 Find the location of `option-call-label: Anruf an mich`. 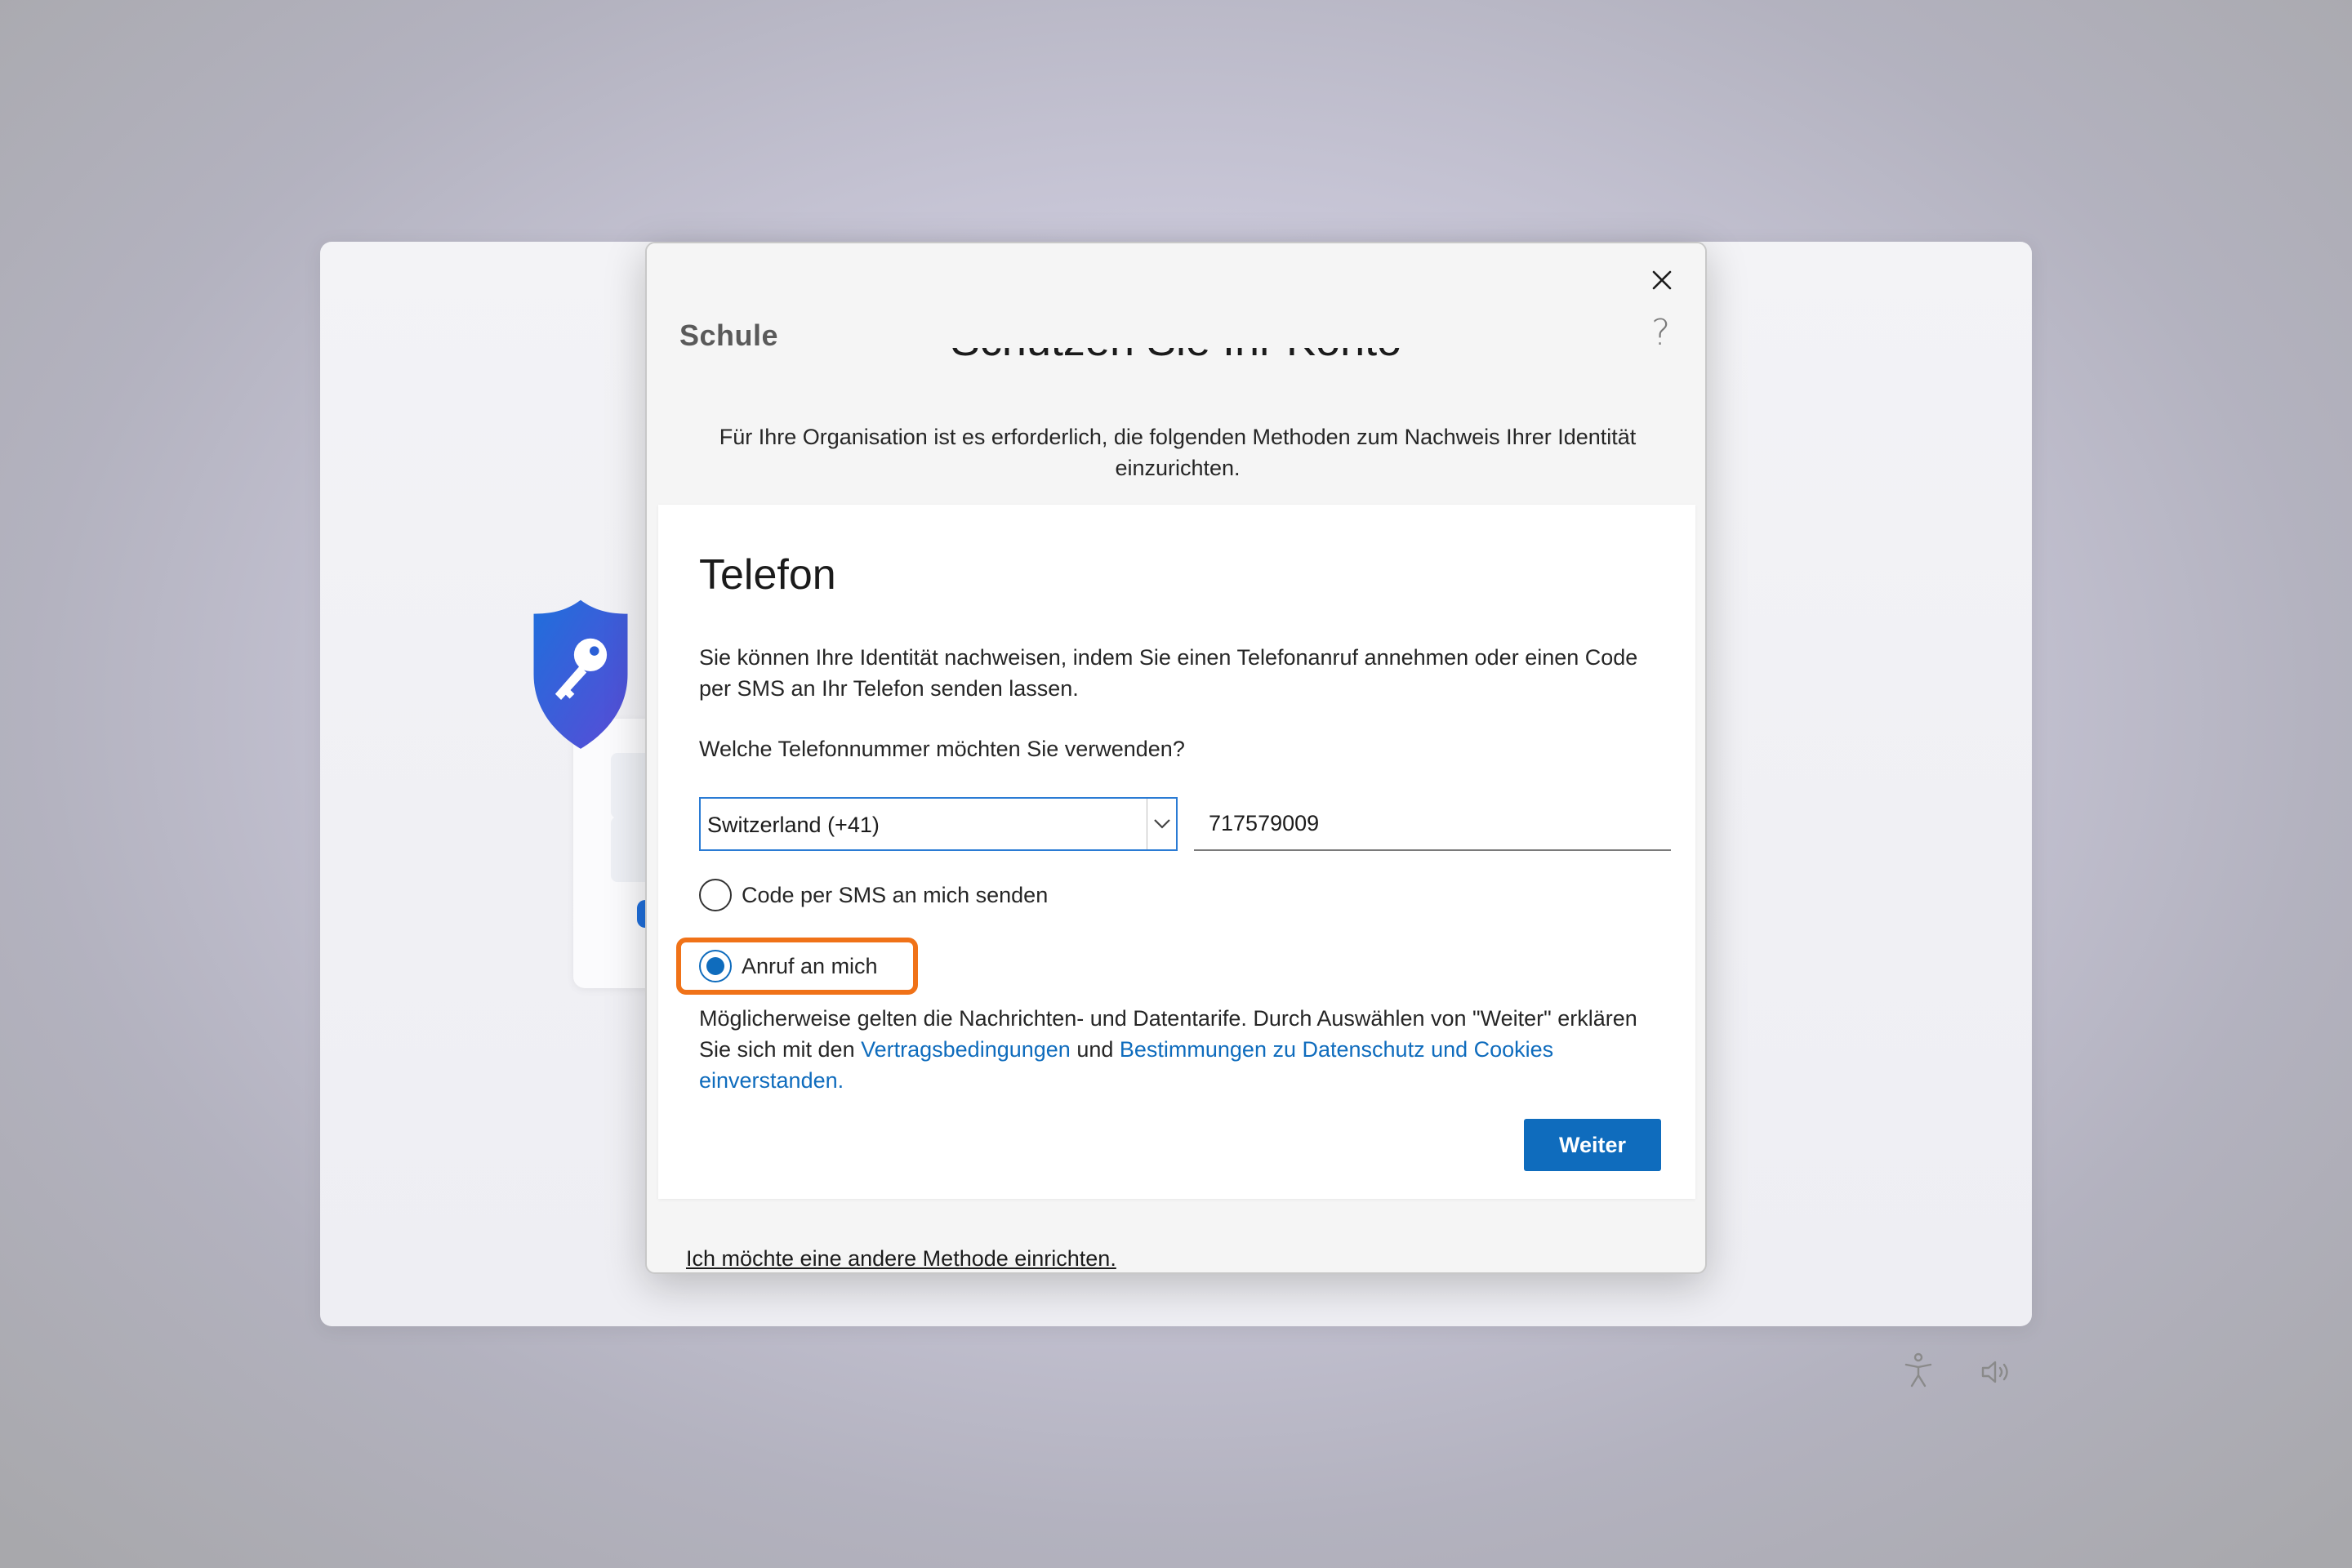

option-call-label: Anruf an mich is located at coordinates (810, 965).